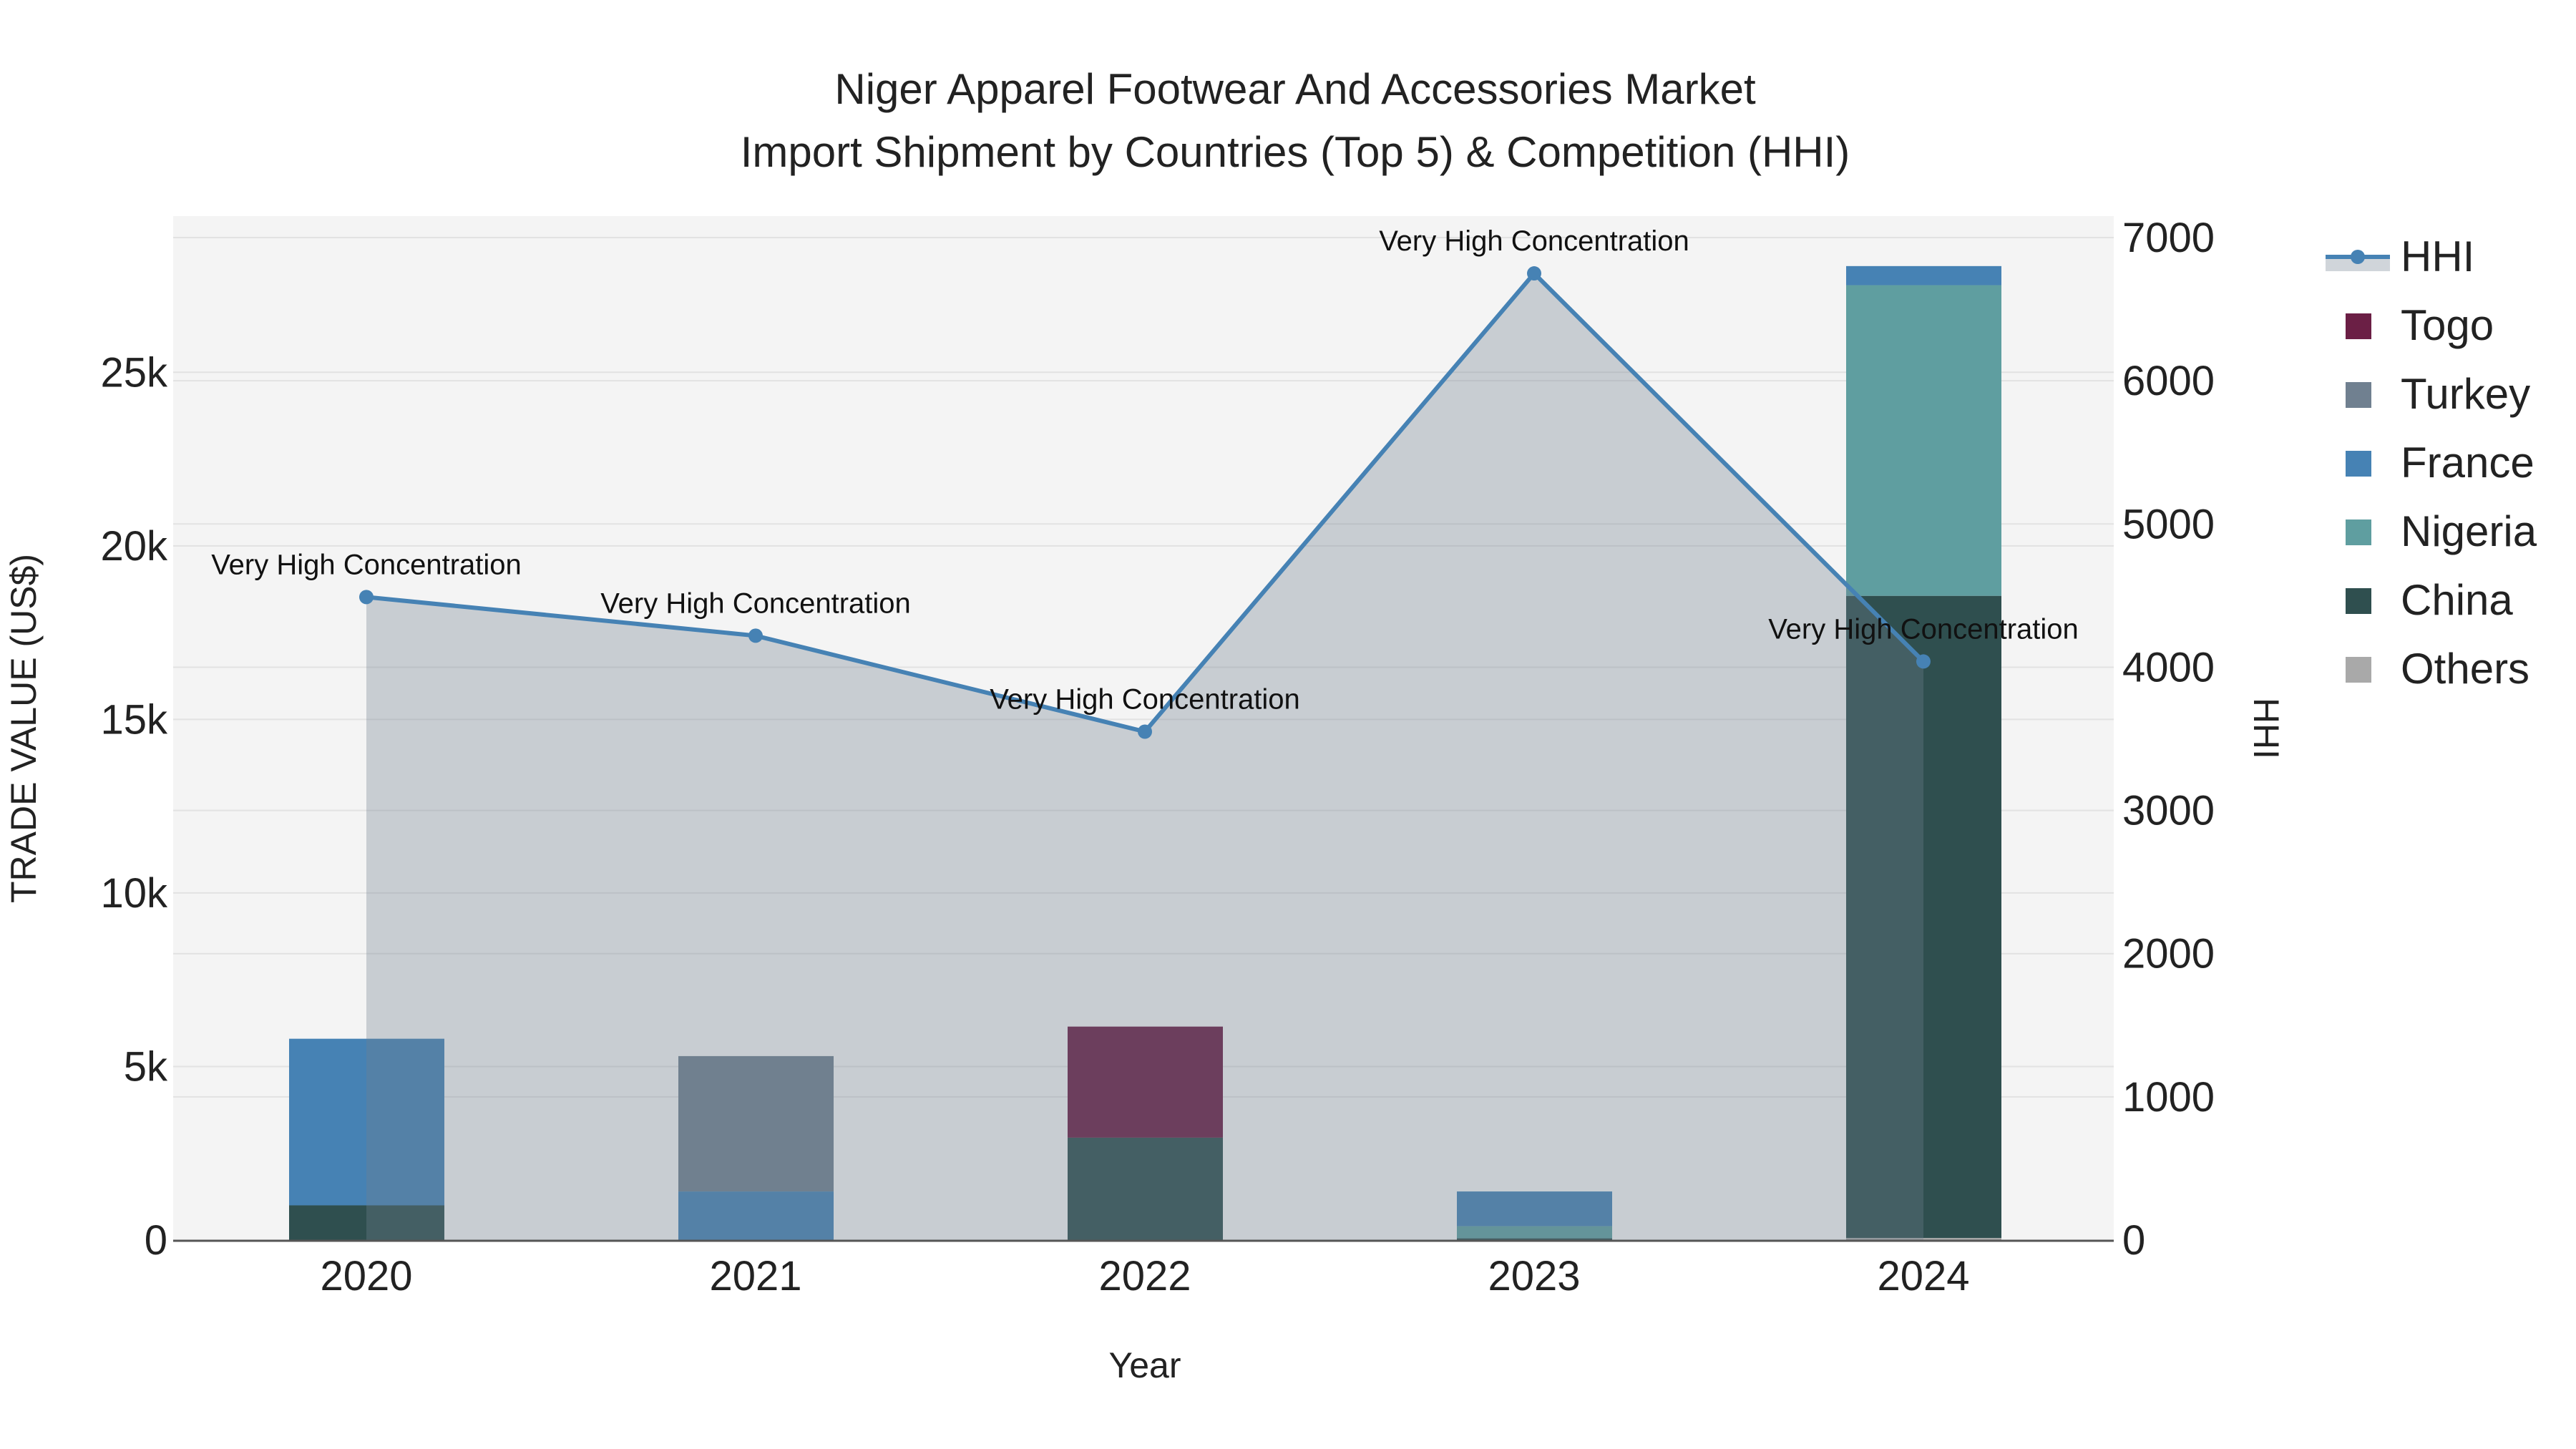 This screenshot has width=2576, height=1449. I want to click on legend-item-togo: Togo, so click(2420, 325).